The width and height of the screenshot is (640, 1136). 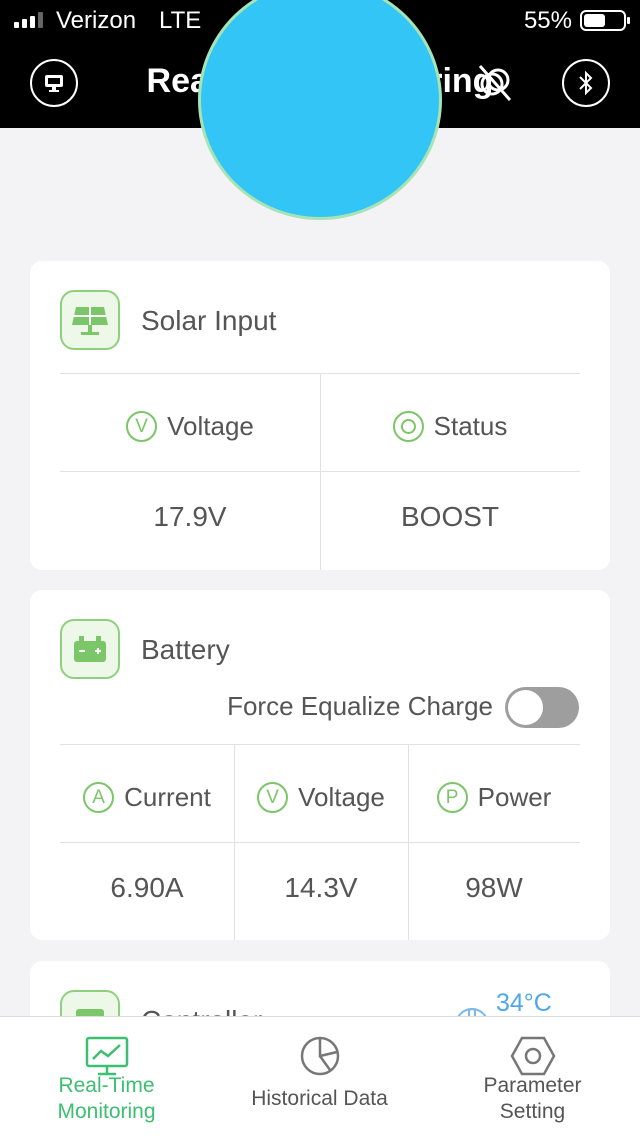 What do you see at coordinates (190, 516) in the screenshot?
I see `solar-voltage-value: 17.9V` at bounding box center [190, 516].